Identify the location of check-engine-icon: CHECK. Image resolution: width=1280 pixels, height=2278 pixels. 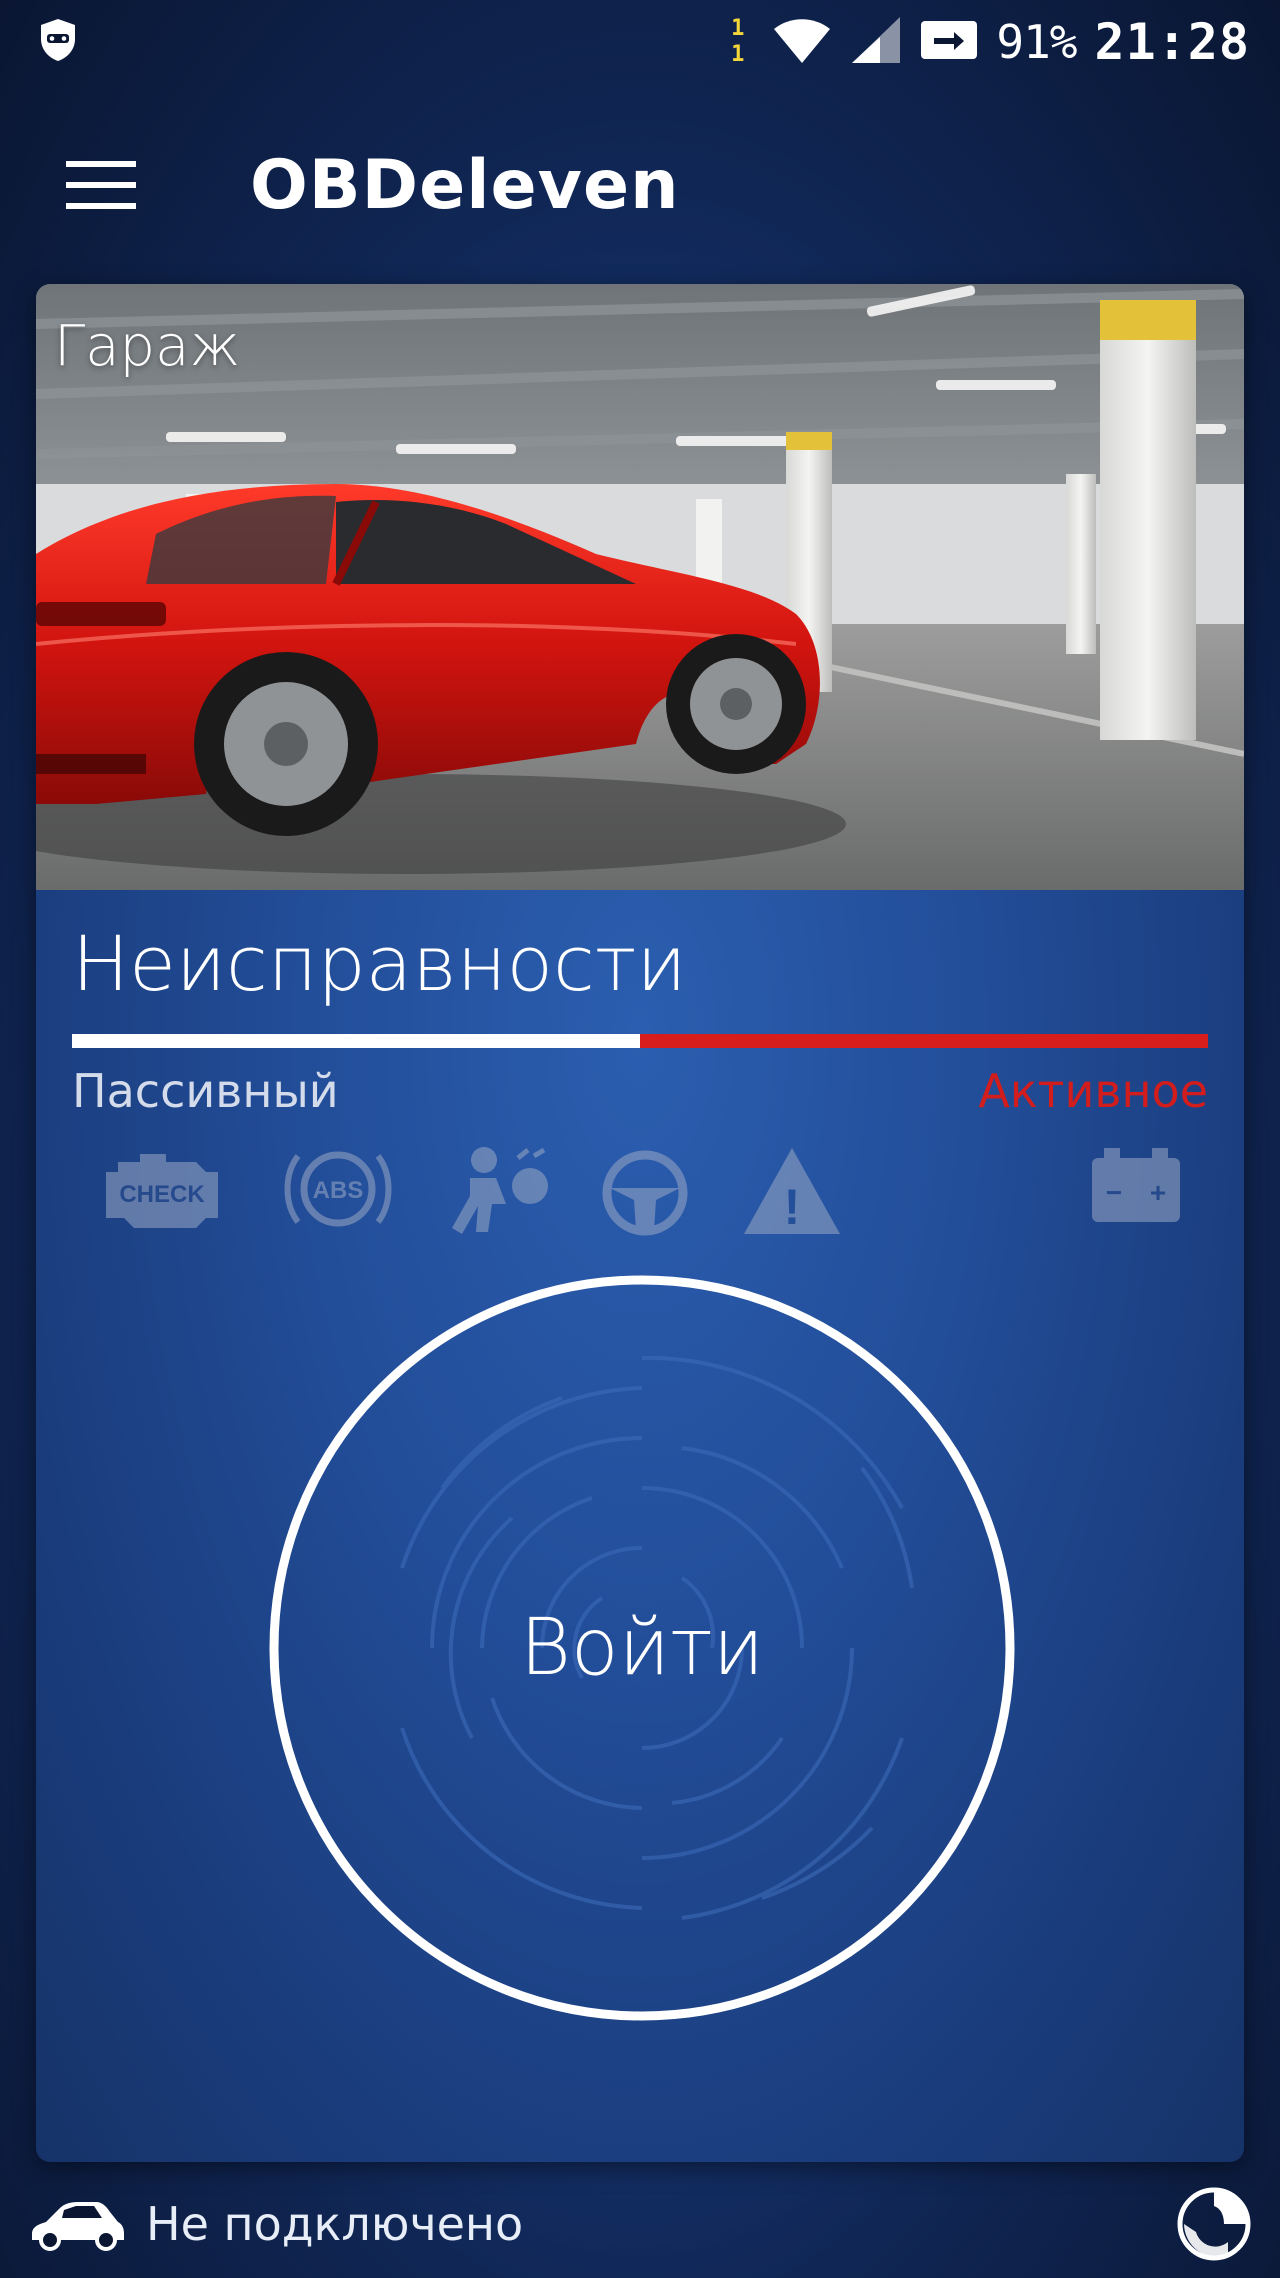
(162, 1191).